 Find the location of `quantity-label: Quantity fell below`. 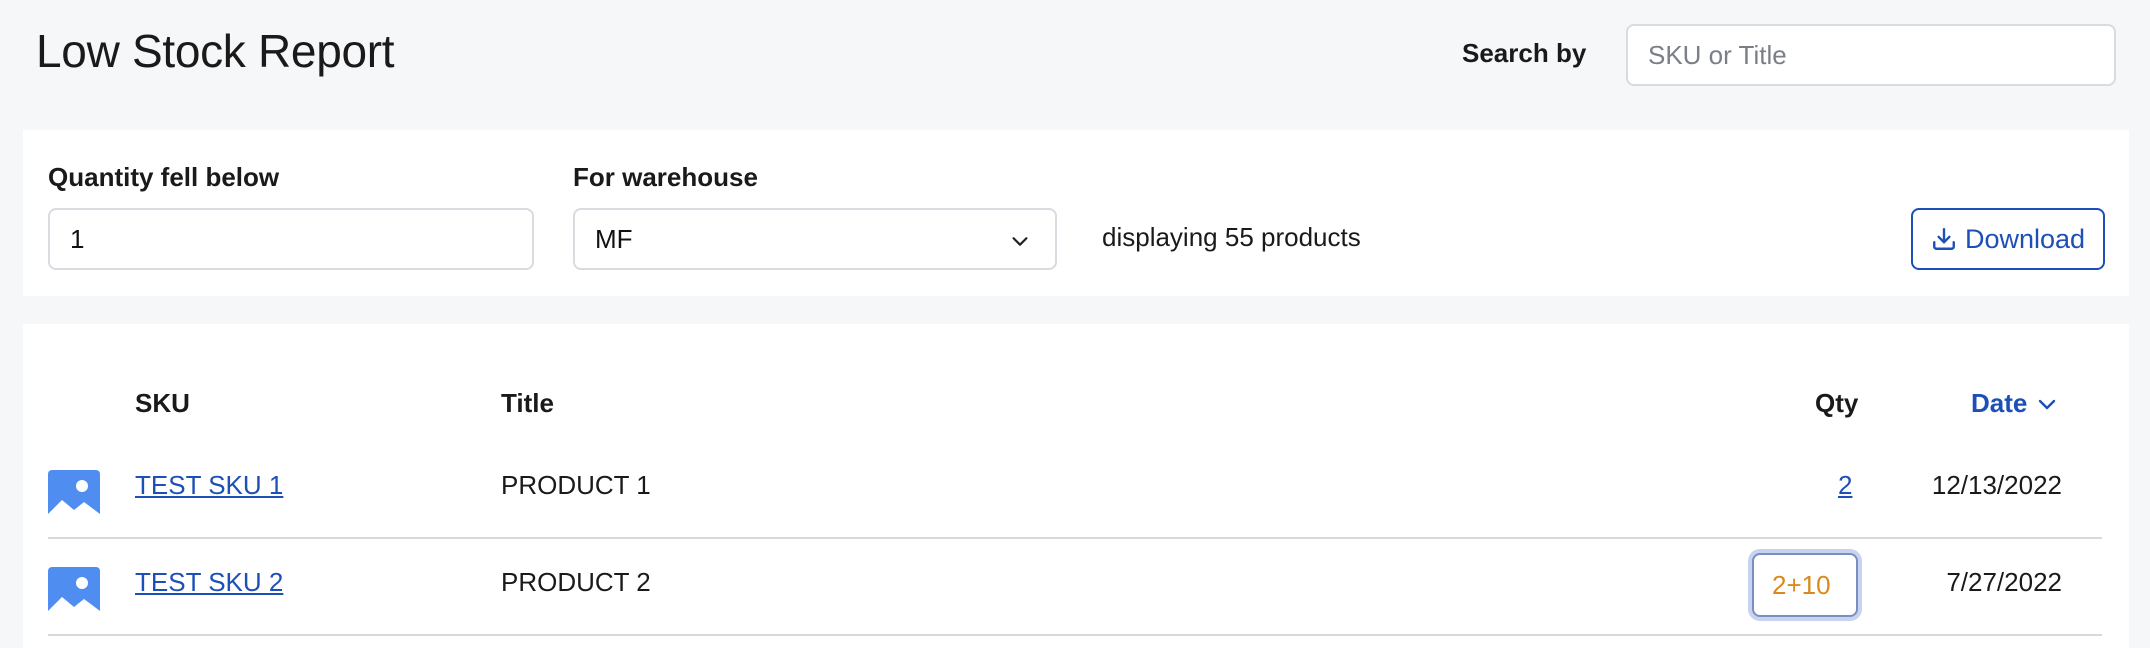

quantity-label: Quantity fell below is located at coordinates (164, 177).